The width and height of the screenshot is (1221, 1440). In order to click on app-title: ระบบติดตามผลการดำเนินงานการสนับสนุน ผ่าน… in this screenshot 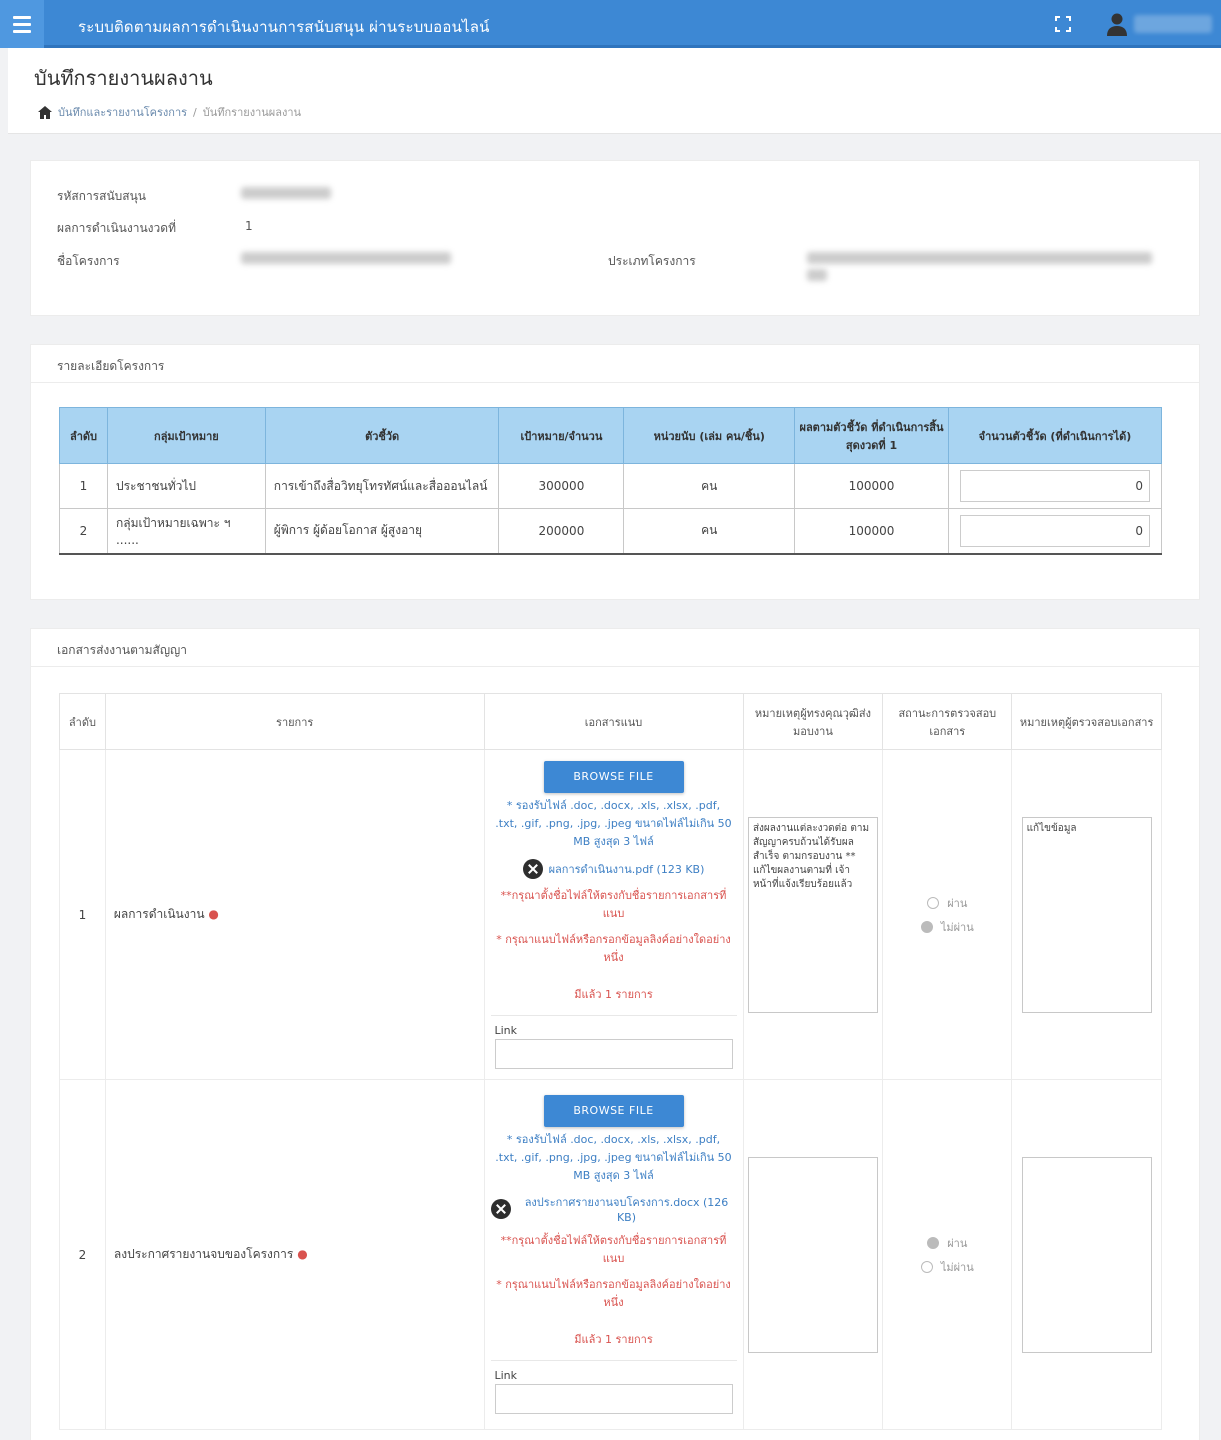, I will do `click(284, 27)`.